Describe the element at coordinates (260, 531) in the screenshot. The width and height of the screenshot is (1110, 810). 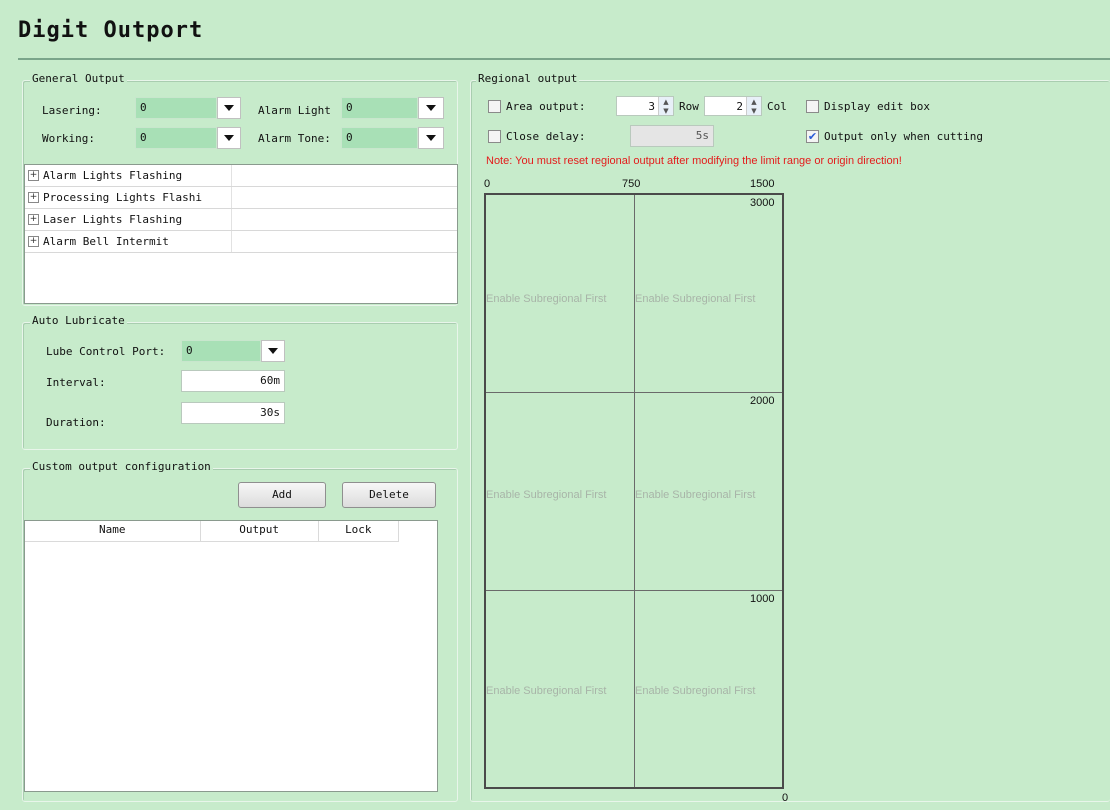
I see `column-header-output: Output` at that location.